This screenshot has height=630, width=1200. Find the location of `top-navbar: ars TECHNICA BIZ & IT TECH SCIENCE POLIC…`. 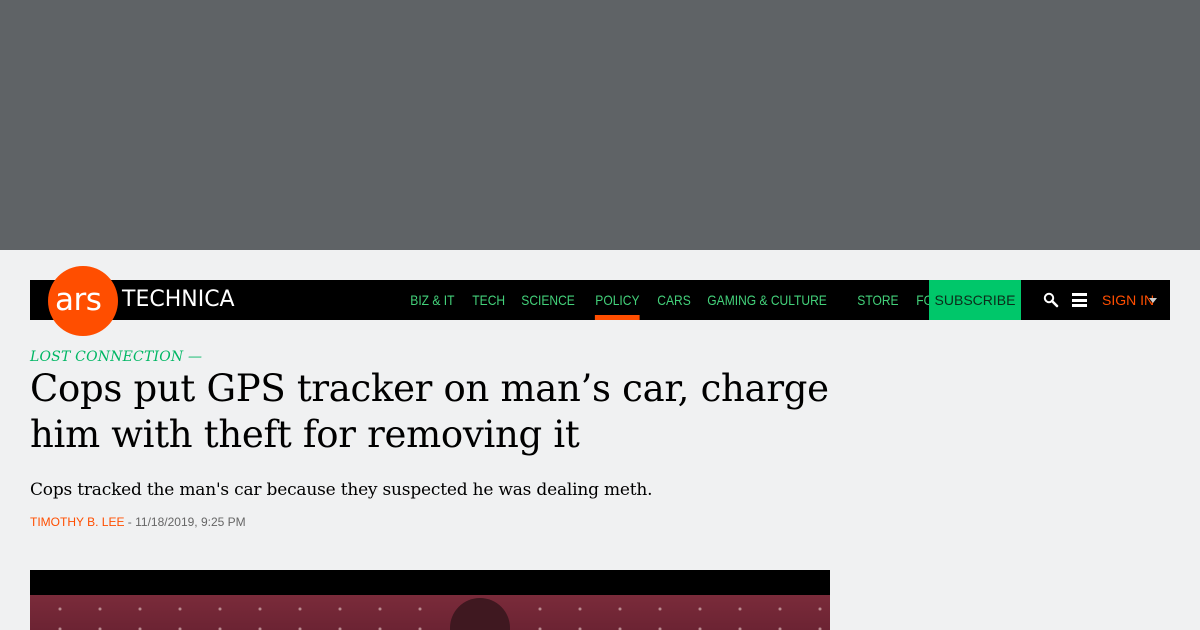

top-navbar: ars TECHNICA BIZ & IT TECH SCIENCE POLIC… is located at coordinates (600, 301).